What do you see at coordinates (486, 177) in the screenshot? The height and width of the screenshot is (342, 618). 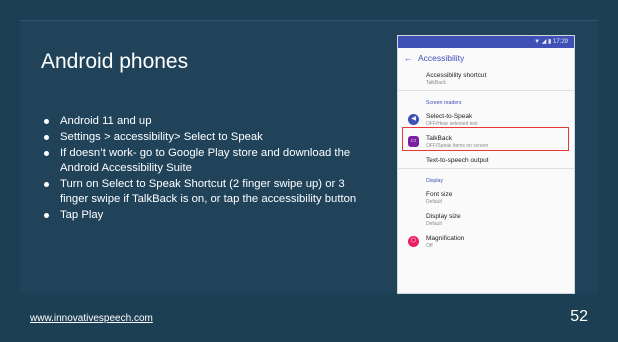 I see `section-header-display: Display` at bounding box center [486, 177].